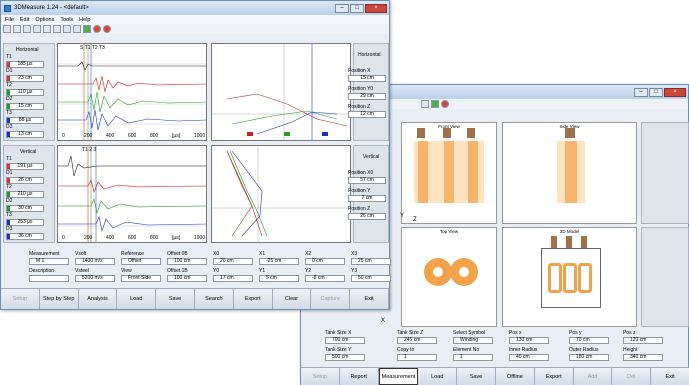 This screenshot has height=385, width=689. Describe the element at coordinates (97, 29) in the screenshot. I see `stop-icon` at that location.